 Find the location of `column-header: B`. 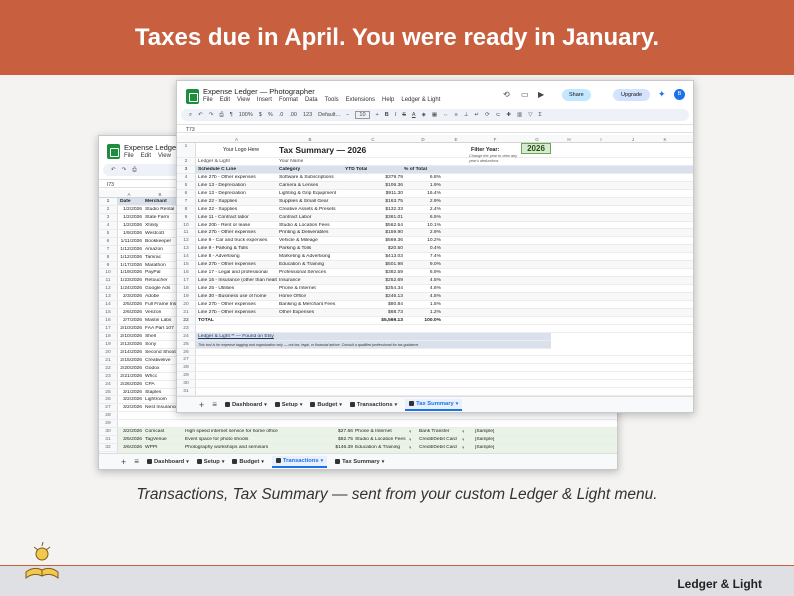

column-header: B is located at coordinates (310, 139).